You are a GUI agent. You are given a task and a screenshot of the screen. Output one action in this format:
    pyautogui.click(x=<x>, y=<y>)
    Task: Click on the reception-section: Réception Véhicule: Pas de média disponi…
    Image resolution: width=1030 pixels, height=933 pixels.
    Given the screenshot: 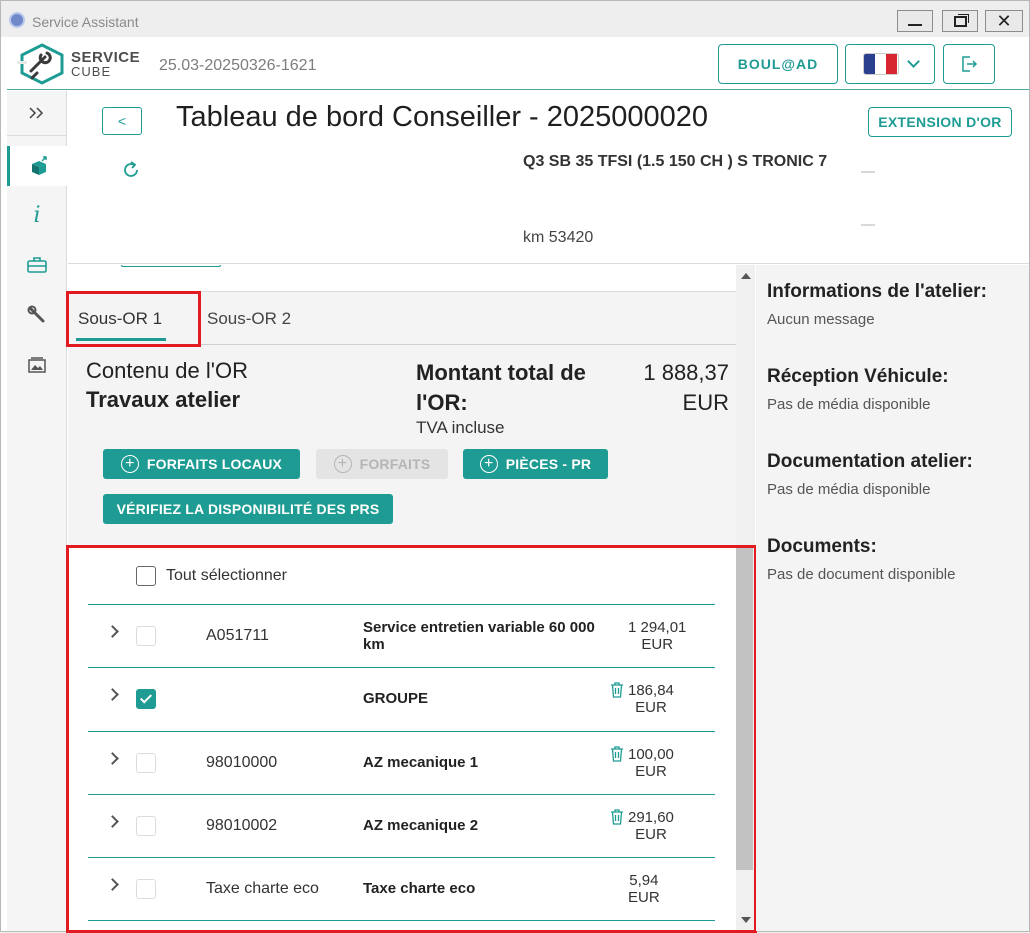 What is the action you would take?
    pyautogui.click(x=858, y=389)
    